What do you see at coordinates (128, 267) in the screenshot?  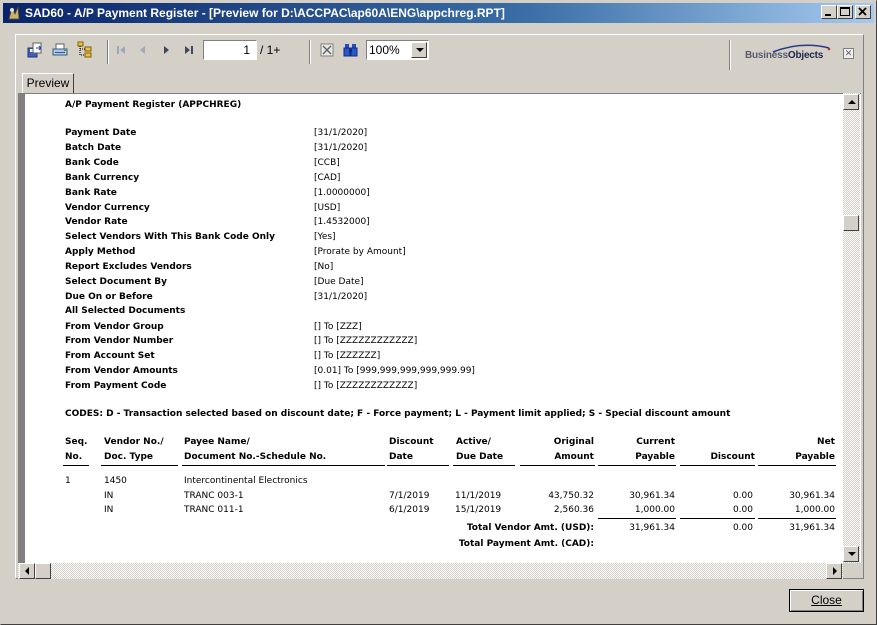 I see `param-label: Report Excludes Vendors` at bounding box center [128, 267].